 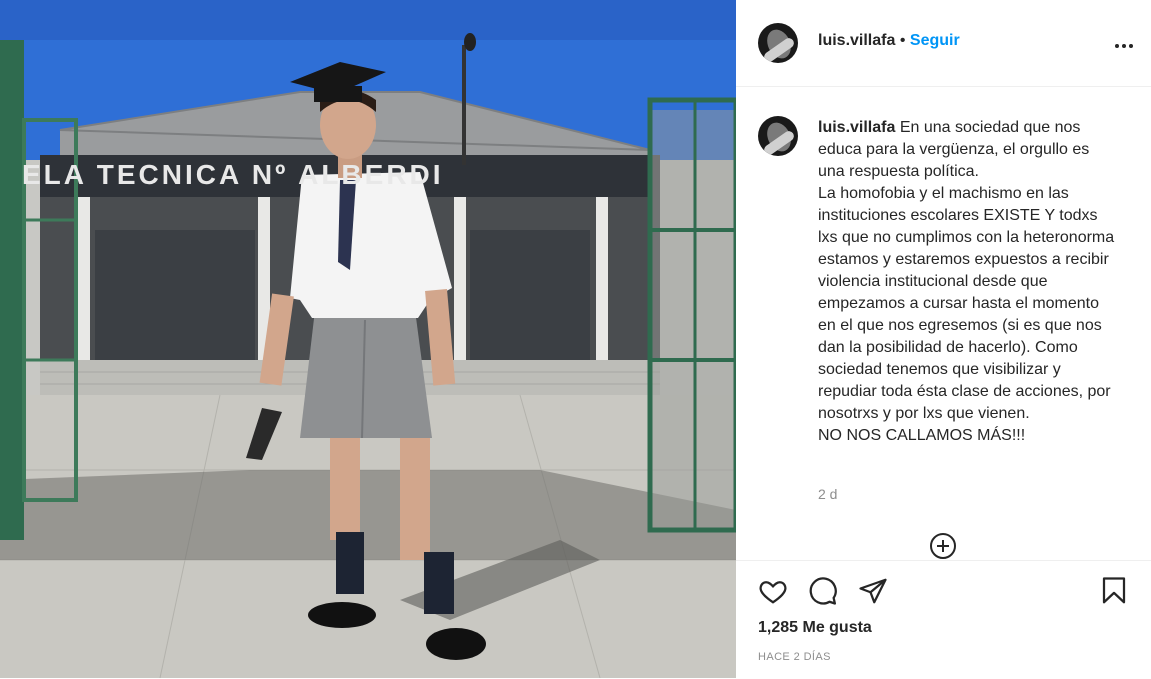 What do you see at coordinates (943, 546) in the screenshot?
I see `plus-circle-icon` at bounding box center [943, 546].